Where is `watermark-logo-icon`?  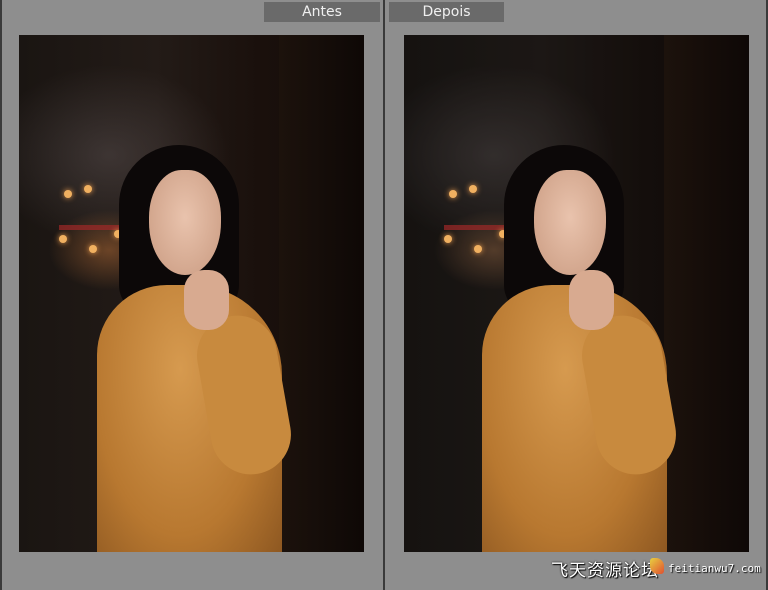
watermark-logo-icon is located at coordinates (657, 566).